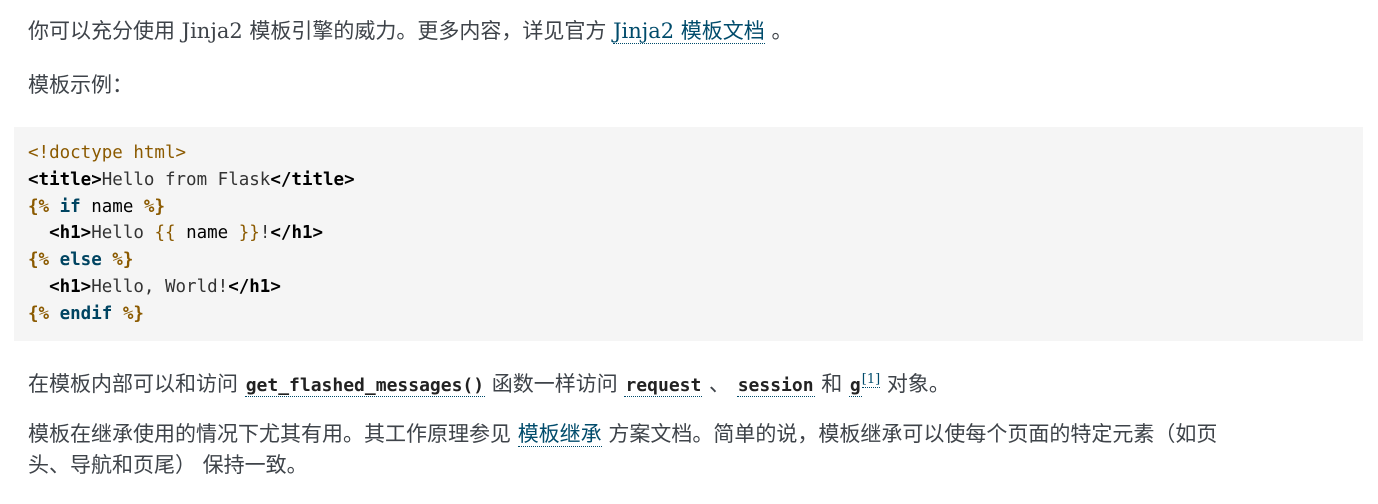 This screenshot has width=1378, height=504. What do you see at coordinates (86, 313) in the screenshot?
I see `code-keyword: endif` at bounding box center [86, 313].